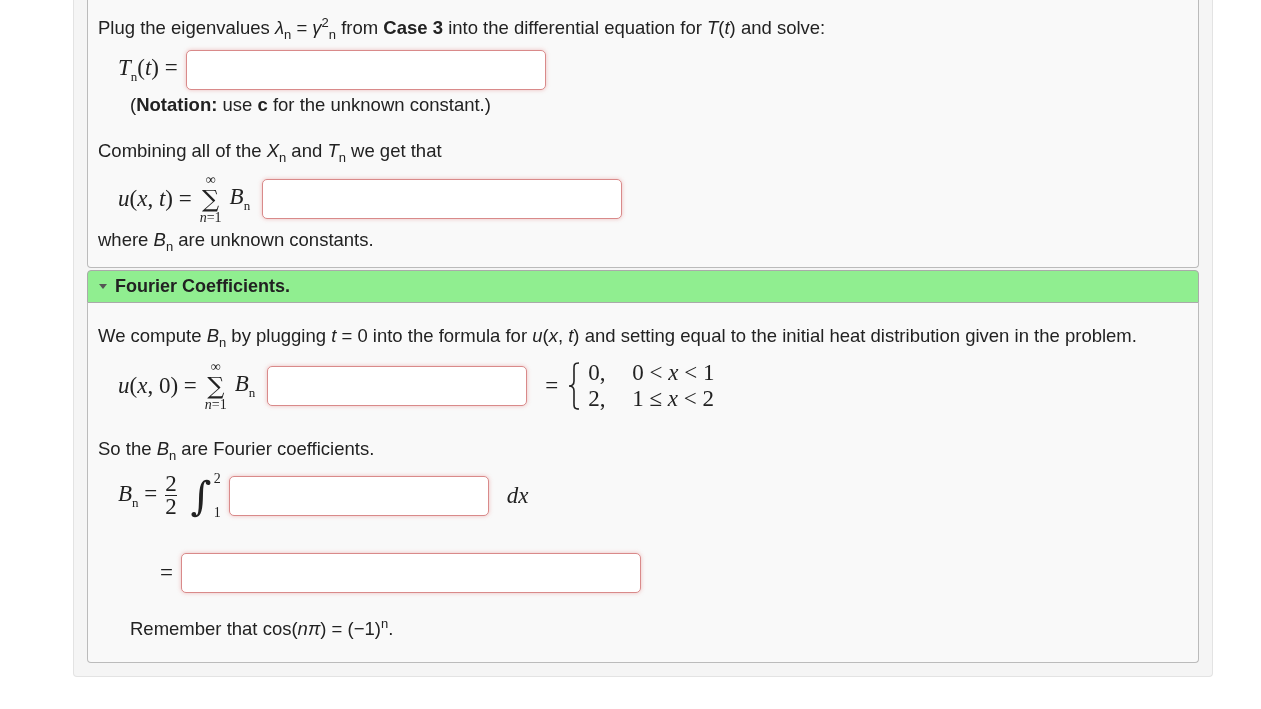  Describe the element at coordinates (236, 241) in the screenshot. I see `paragraph: where B$_{n}$ are unknown constants.` at that location.